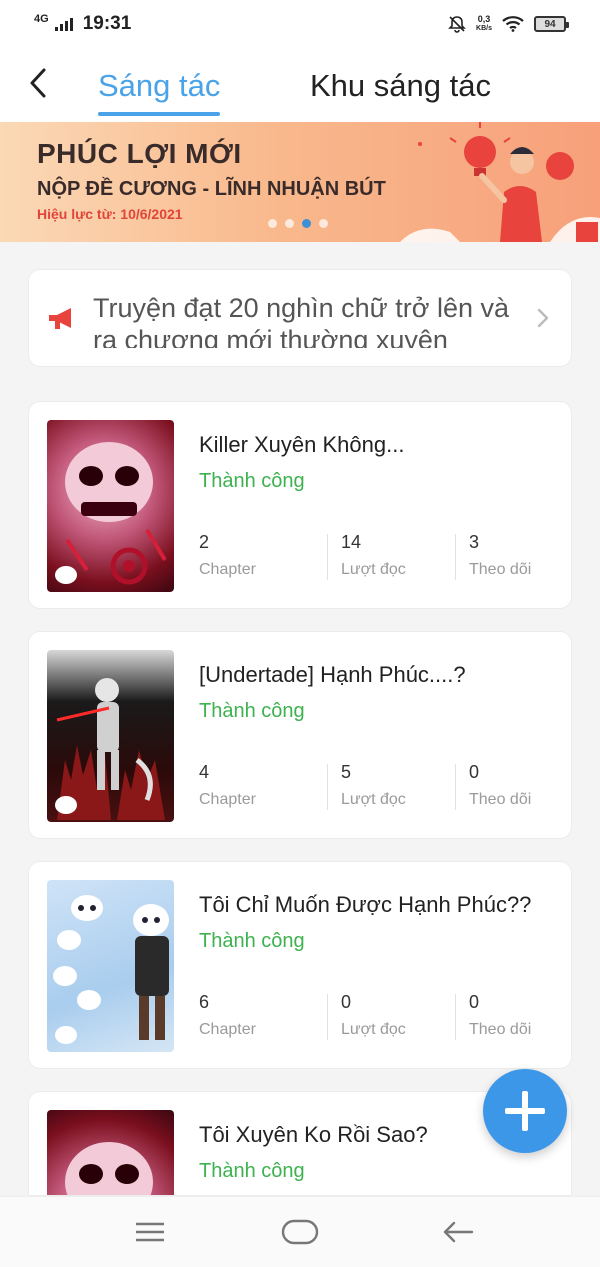 This screenshot has height=1267, width=600. I want to click on story-title: Tôi Xuyên Ko Rồi Sao?, so click(313, 1134).